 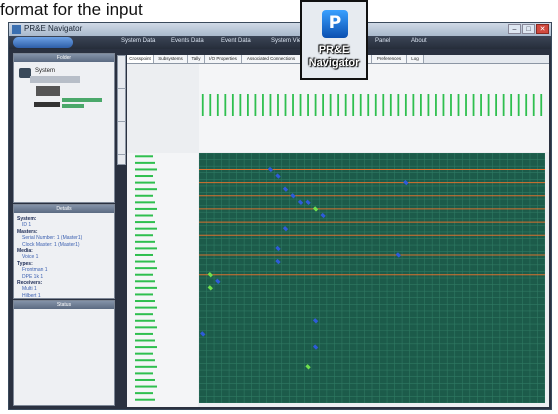 What do you see at coordinates (271, 59) in the screenshot?
I see `tab-associated-connections: Associated Connections` at bounding box center [271, 59].